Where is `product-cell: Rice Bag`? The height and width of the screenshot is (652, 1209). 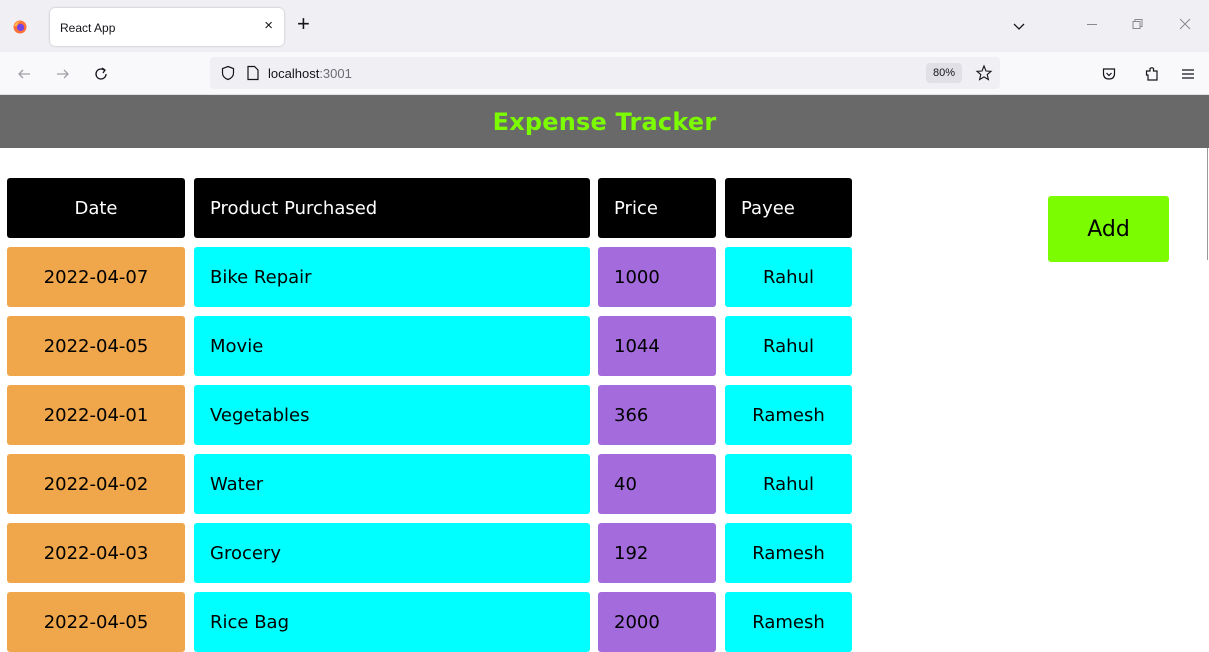
product-cell: Rice Bag is located at coordinates (392, 622).